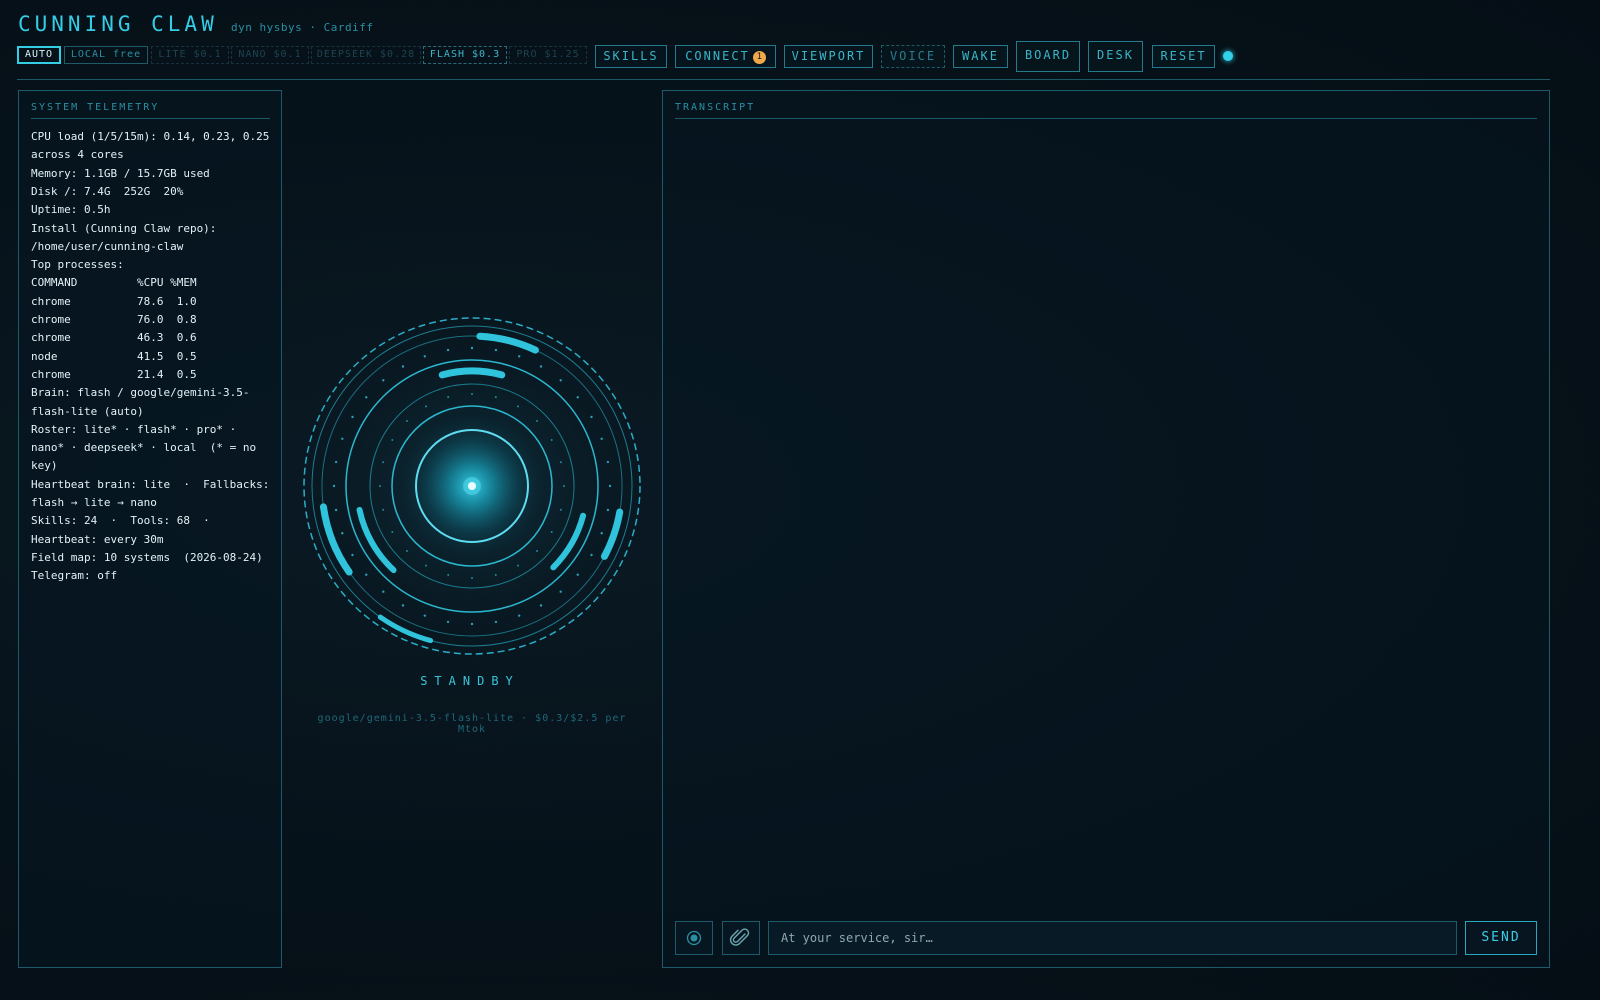  I want to click on model-pill-local: LOCAL free, so click(106, 55).